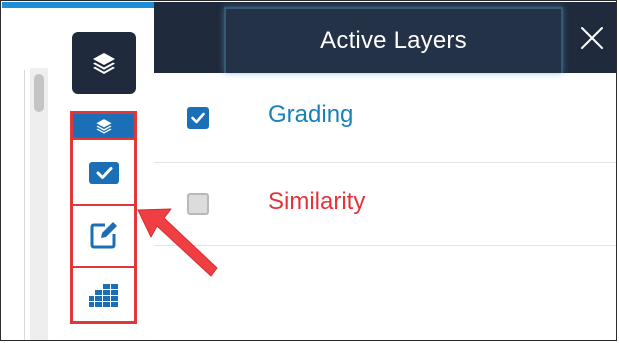 The width and height of the screenshot is (619, 343). Describe the element at coordinates (310, 115) in the screenshot. I see `layer-label-grading: Grading` at that location.